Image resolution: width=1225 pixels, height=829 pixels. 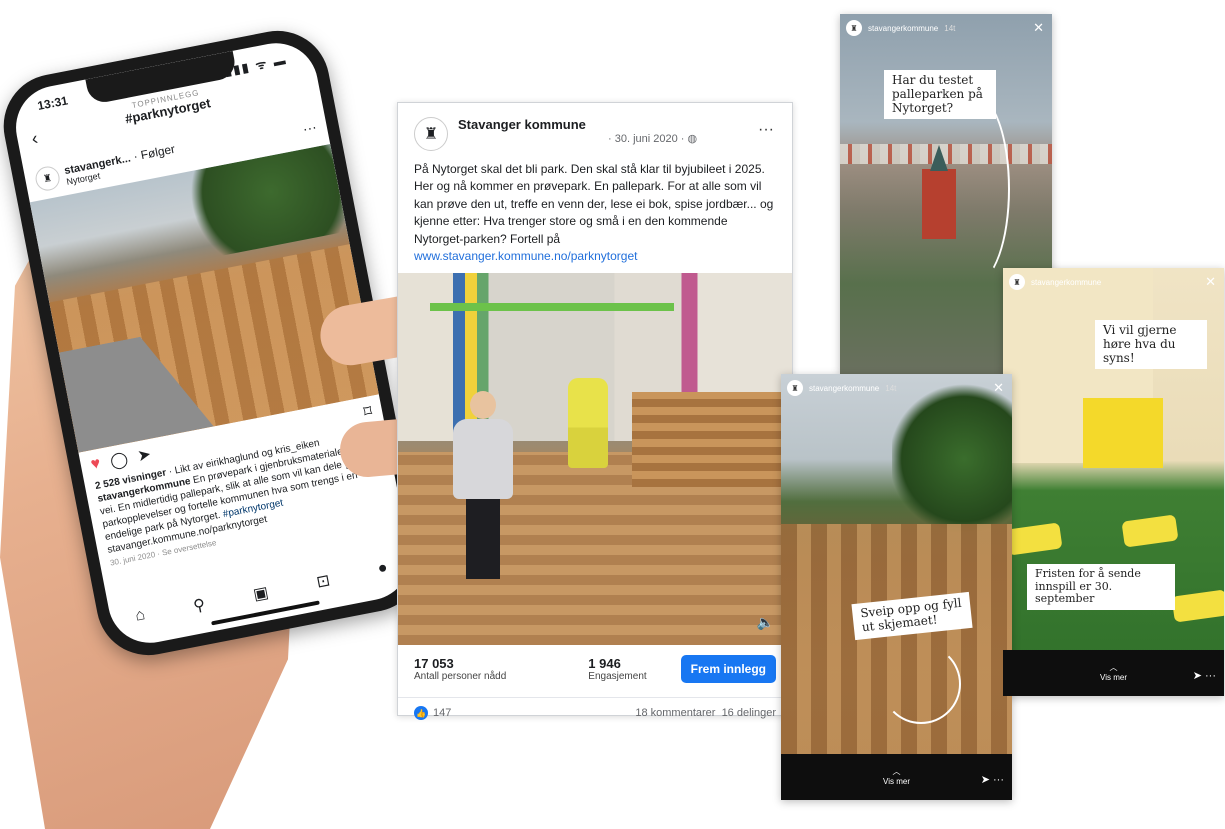 What do you see at coordinates (749, 713) in the screenshot?
I see `share-count: 16 delinger` at bounding box center [749, 713].